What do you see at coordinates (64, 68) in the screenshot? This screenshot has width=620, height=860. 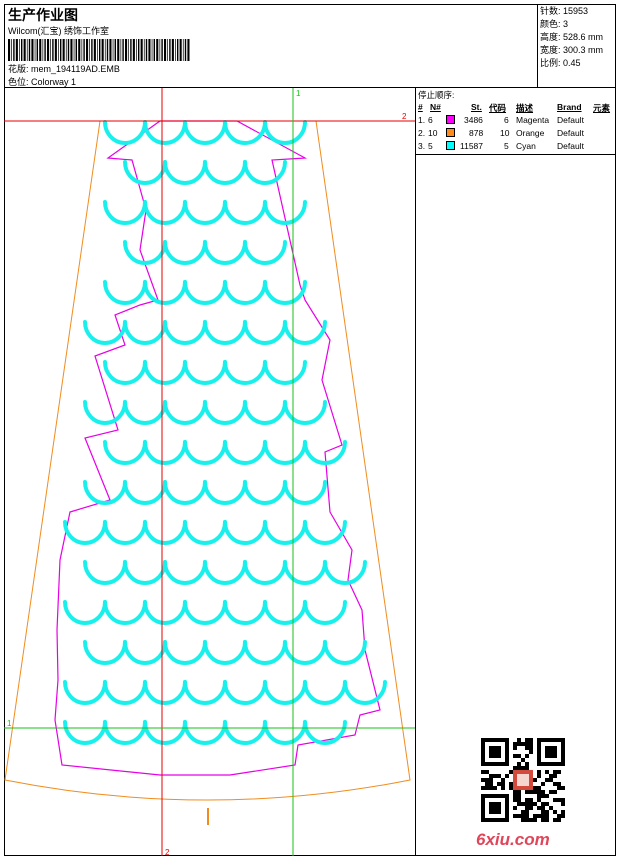 I see `design-file-row: 花版: mem_194119AD.EMB` at bounding box center [64, 68].